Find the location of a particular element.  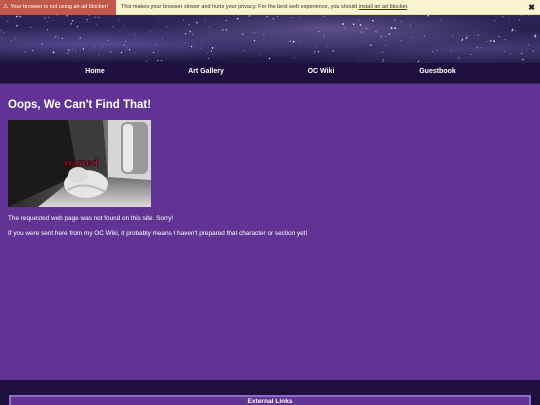

page-title: Oops, We Can't Find That! is located at coordinates (80, 105).